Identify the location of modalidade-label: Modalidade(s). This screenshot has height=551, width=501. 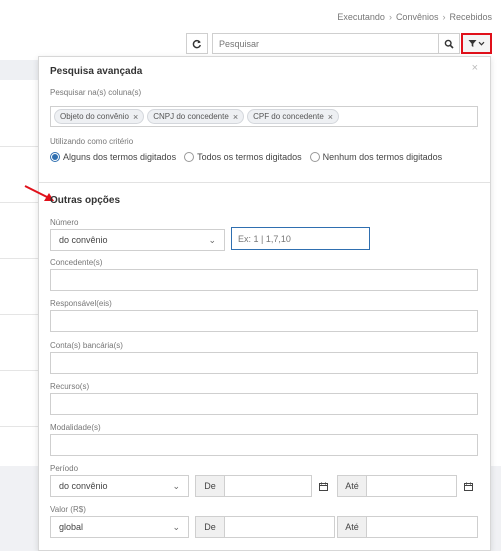
(75, 427).